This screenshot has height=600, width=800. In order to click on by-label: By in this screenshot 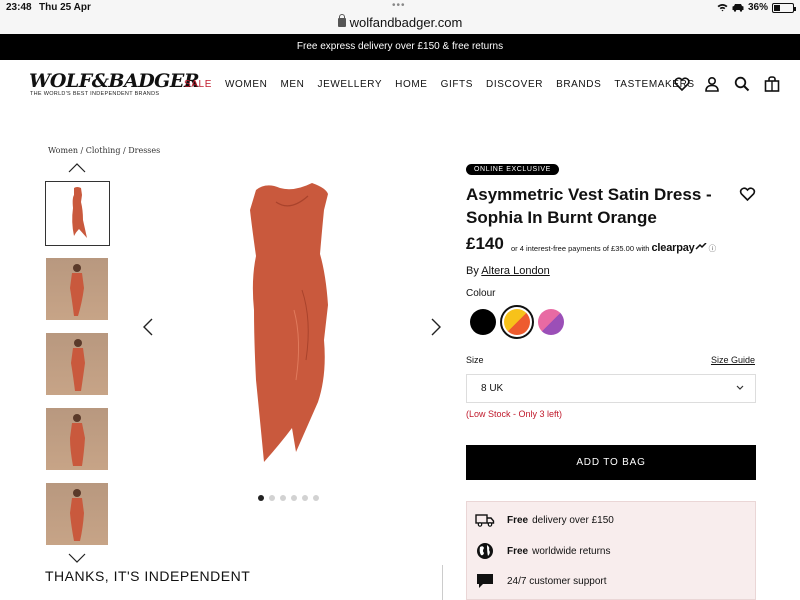, I will do `click(472, 271)`.